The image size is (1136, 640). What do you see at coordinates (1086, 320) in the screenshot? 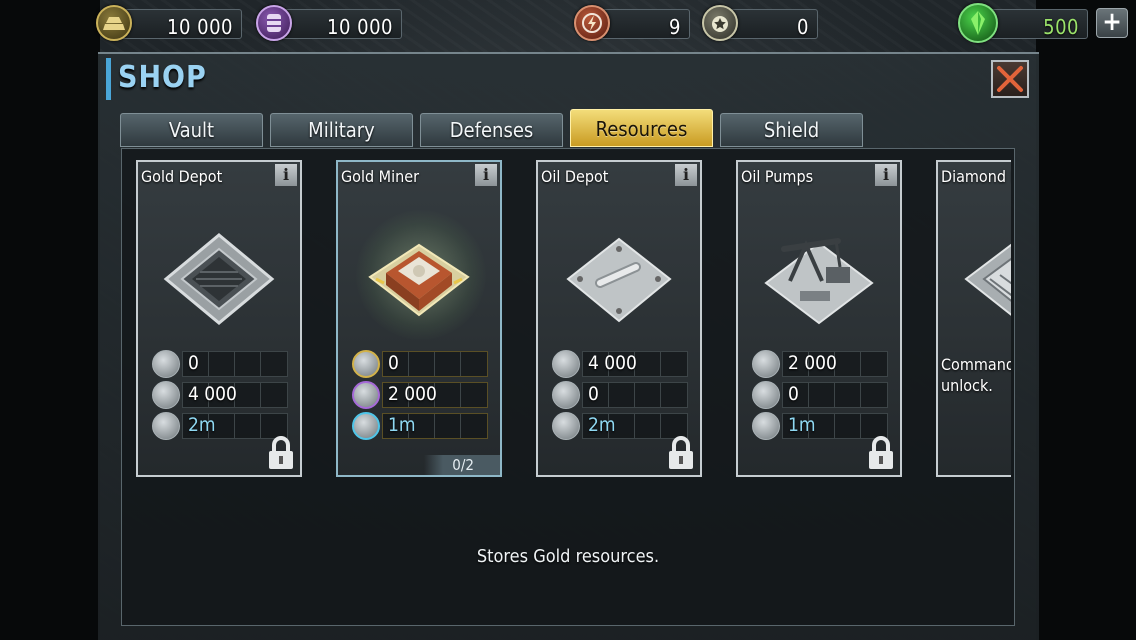
I see `background-right-edge` at bounding box center [1086, 320].